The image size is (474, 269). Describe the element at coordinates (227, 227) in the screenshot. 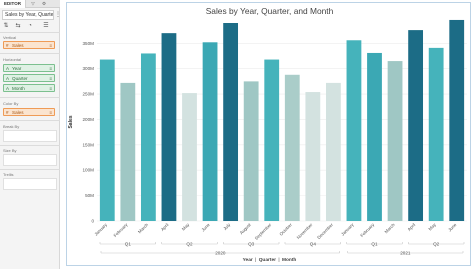

I see `x-tick-label: July` at that location.